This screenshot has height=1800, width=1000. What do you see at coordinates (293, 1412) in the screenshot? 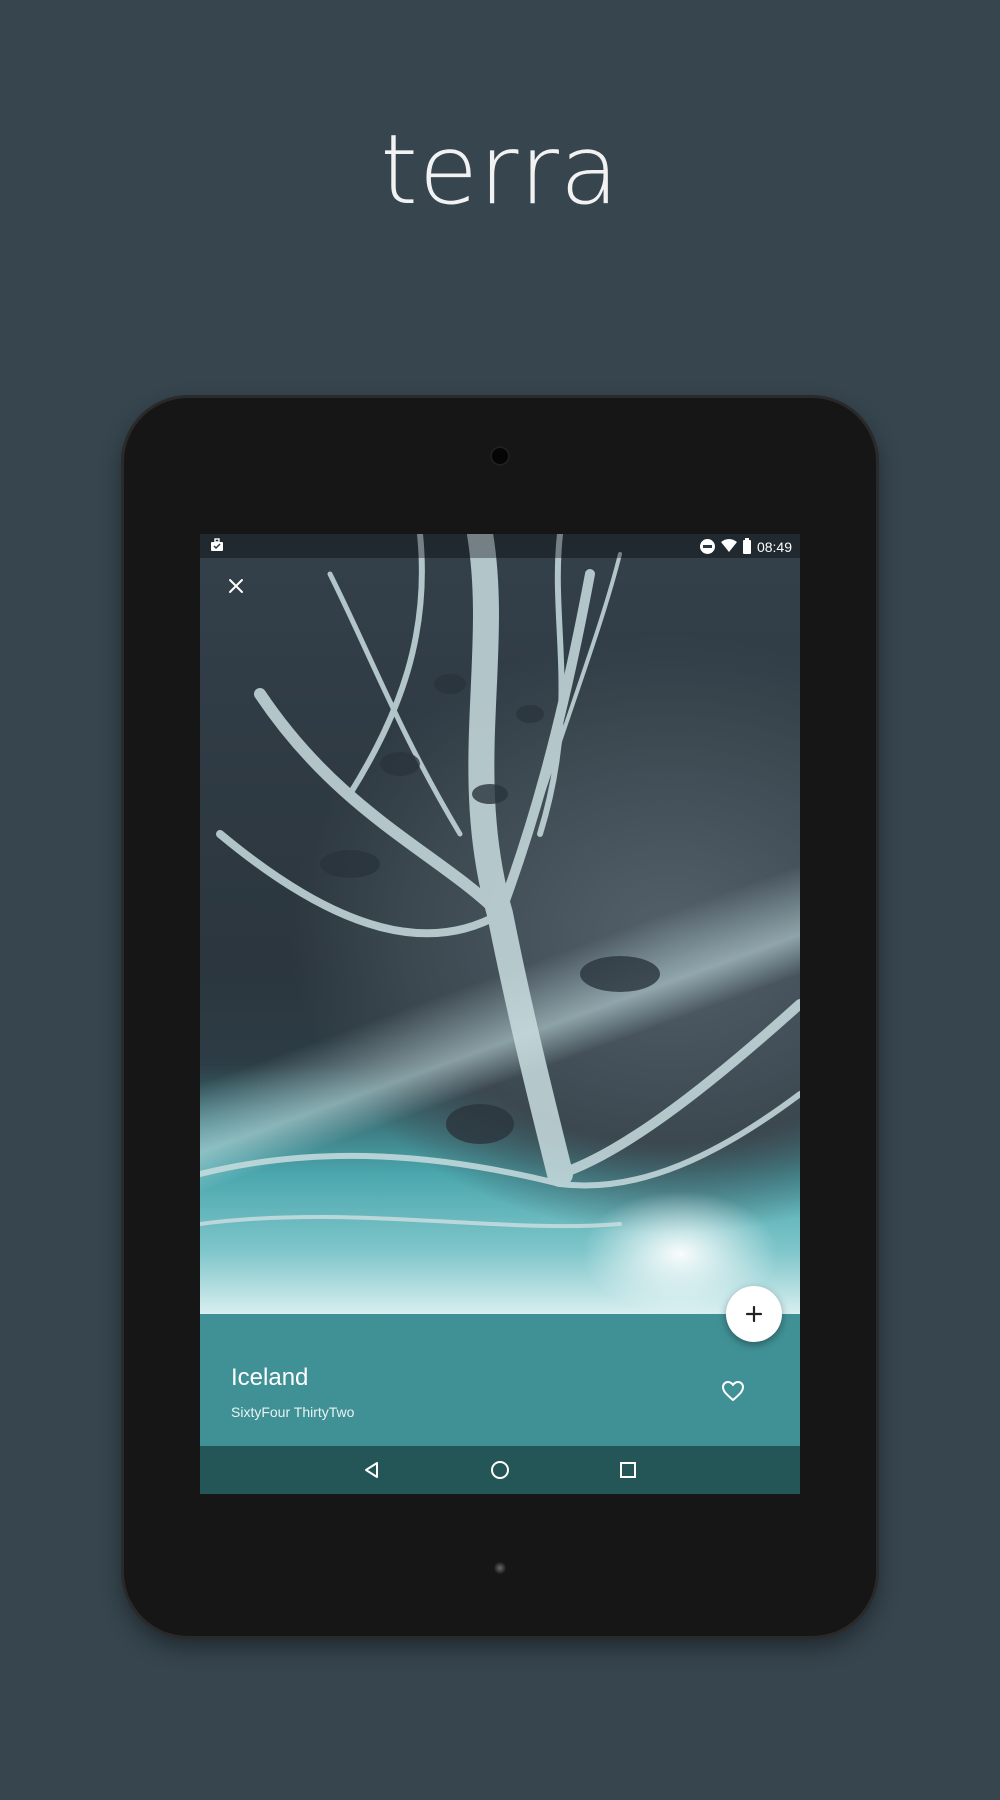
I see `place-subtitle: SixtyFour ThirtyTwo` at bounding box center [293, 1412].